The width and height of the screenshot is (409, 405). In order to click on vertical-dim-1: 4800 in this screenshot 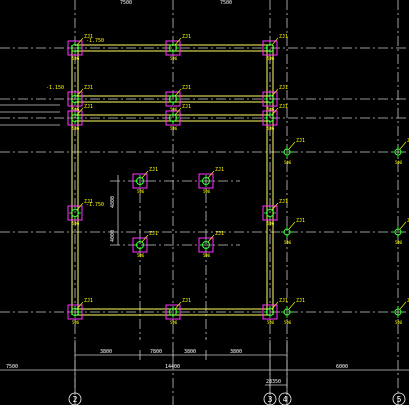, I will do `click(113, 202)`.